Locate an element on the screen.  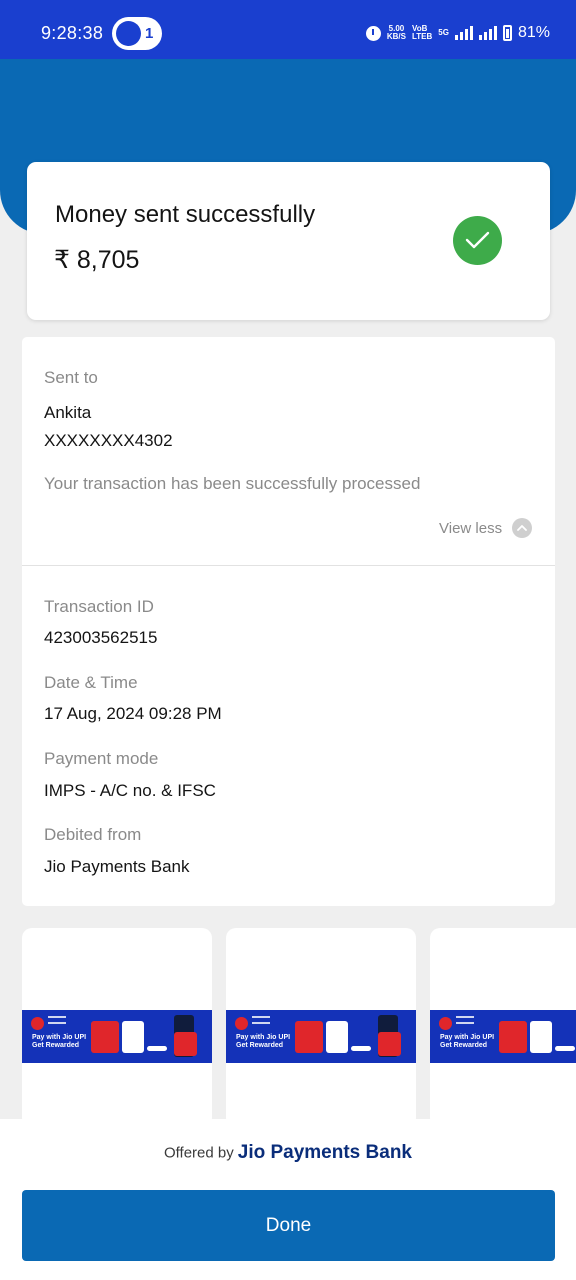
hotspot-indicator: 1 is located at coordinates (137, 33).